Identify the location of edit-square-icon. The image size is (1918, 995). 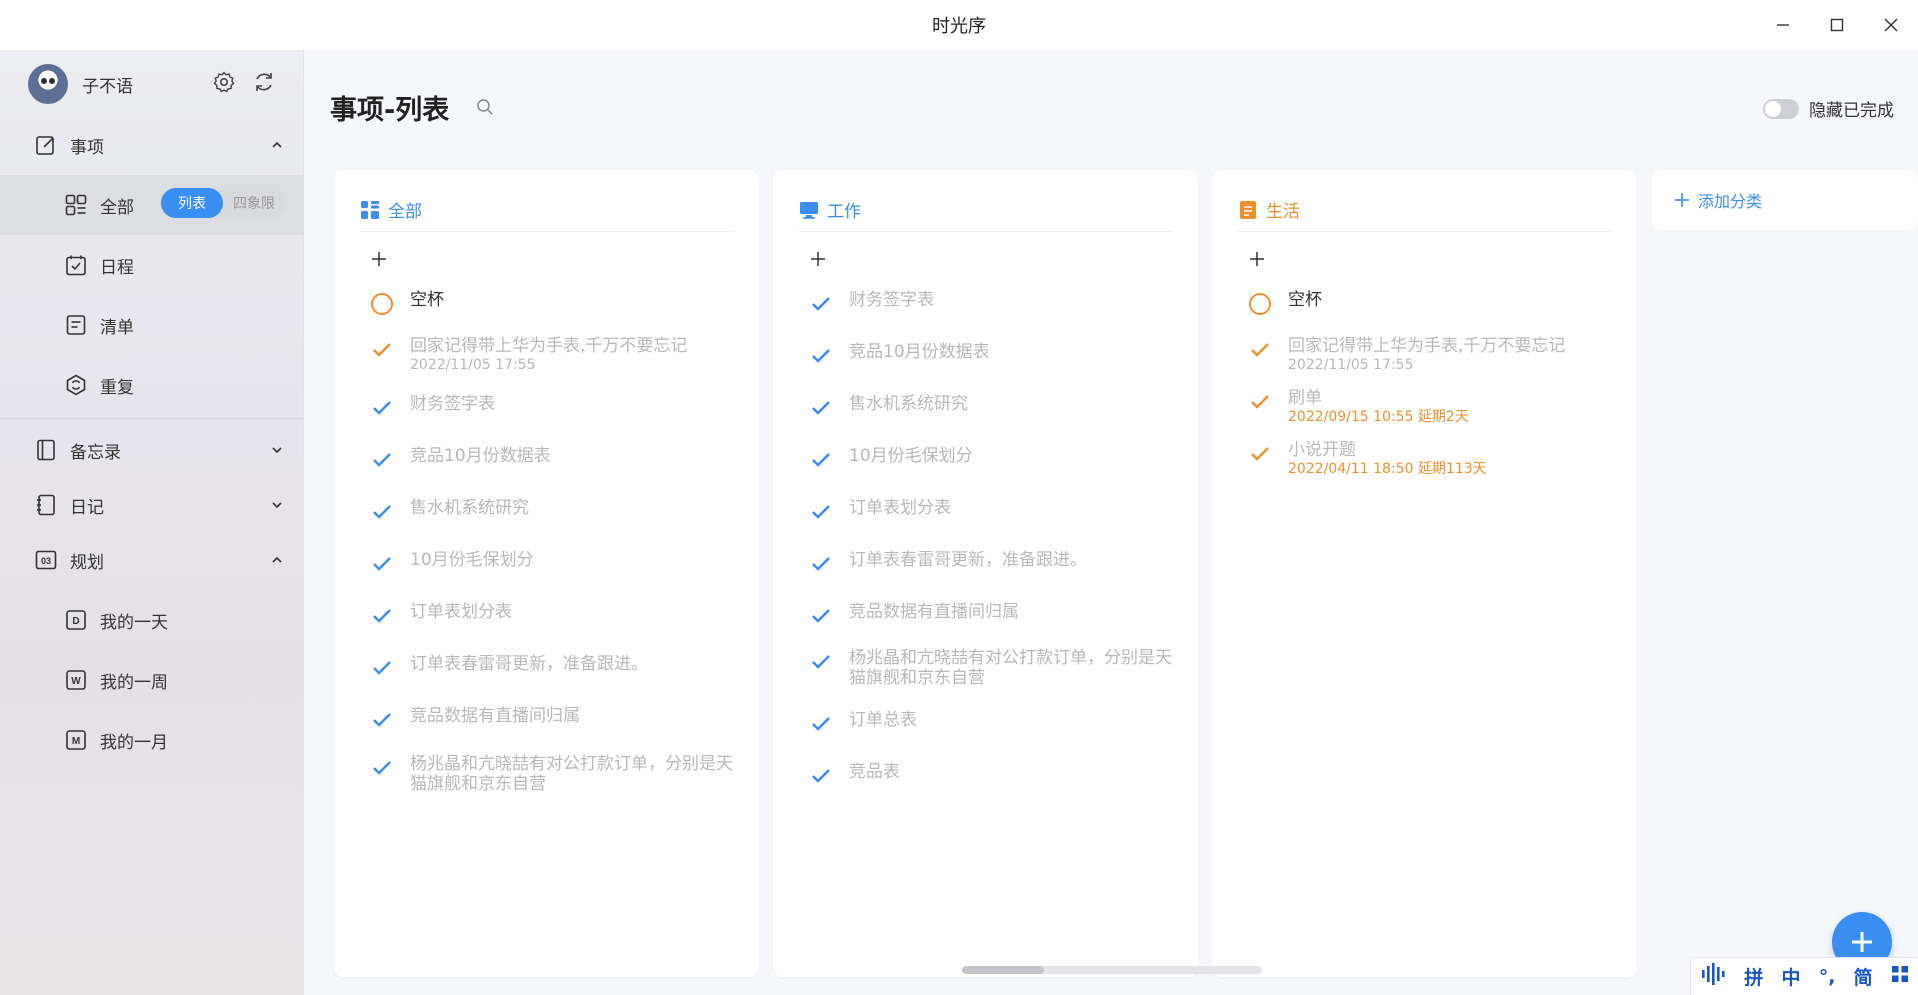
(46, 145).